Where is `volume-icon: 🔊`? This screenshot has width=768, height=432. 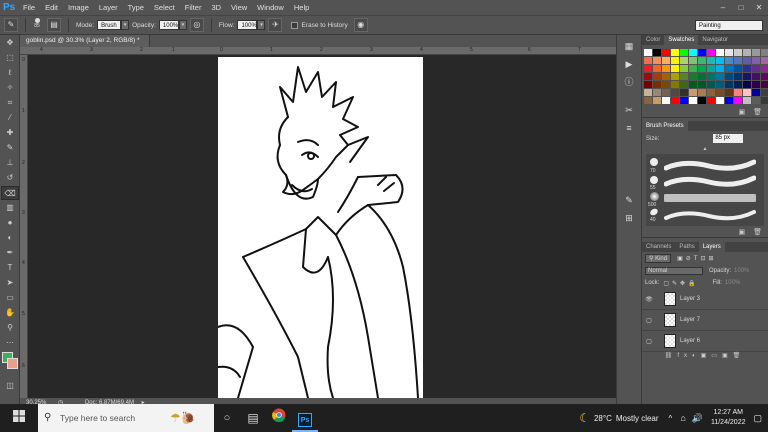
volume-icon: 🔊 is located at coordinates (697, 418).